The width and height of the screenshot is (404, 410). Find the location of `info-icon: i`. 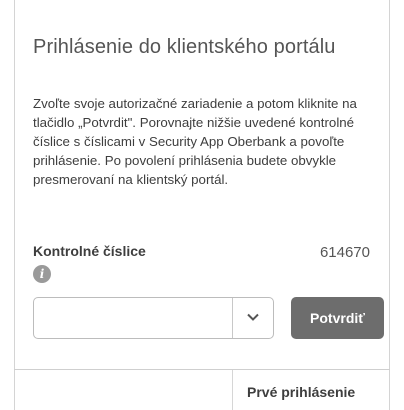

info-icon: i is located at coordinates (42, 274).